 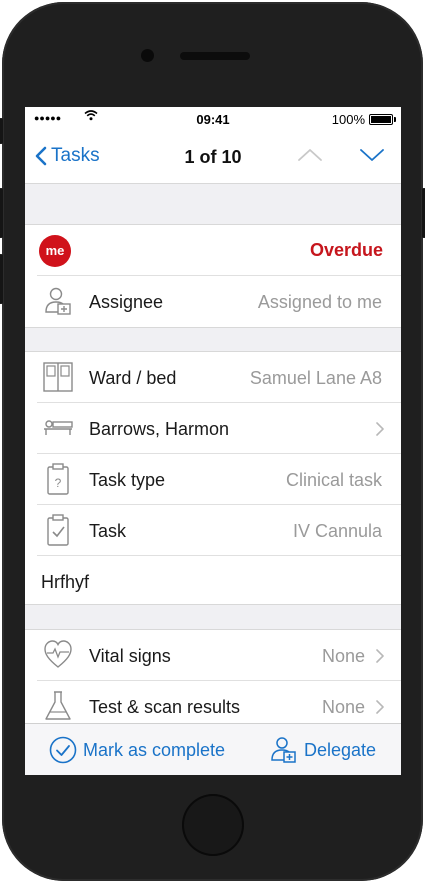 I want to click on chevron-down-icon, so click(x=372, y=155).